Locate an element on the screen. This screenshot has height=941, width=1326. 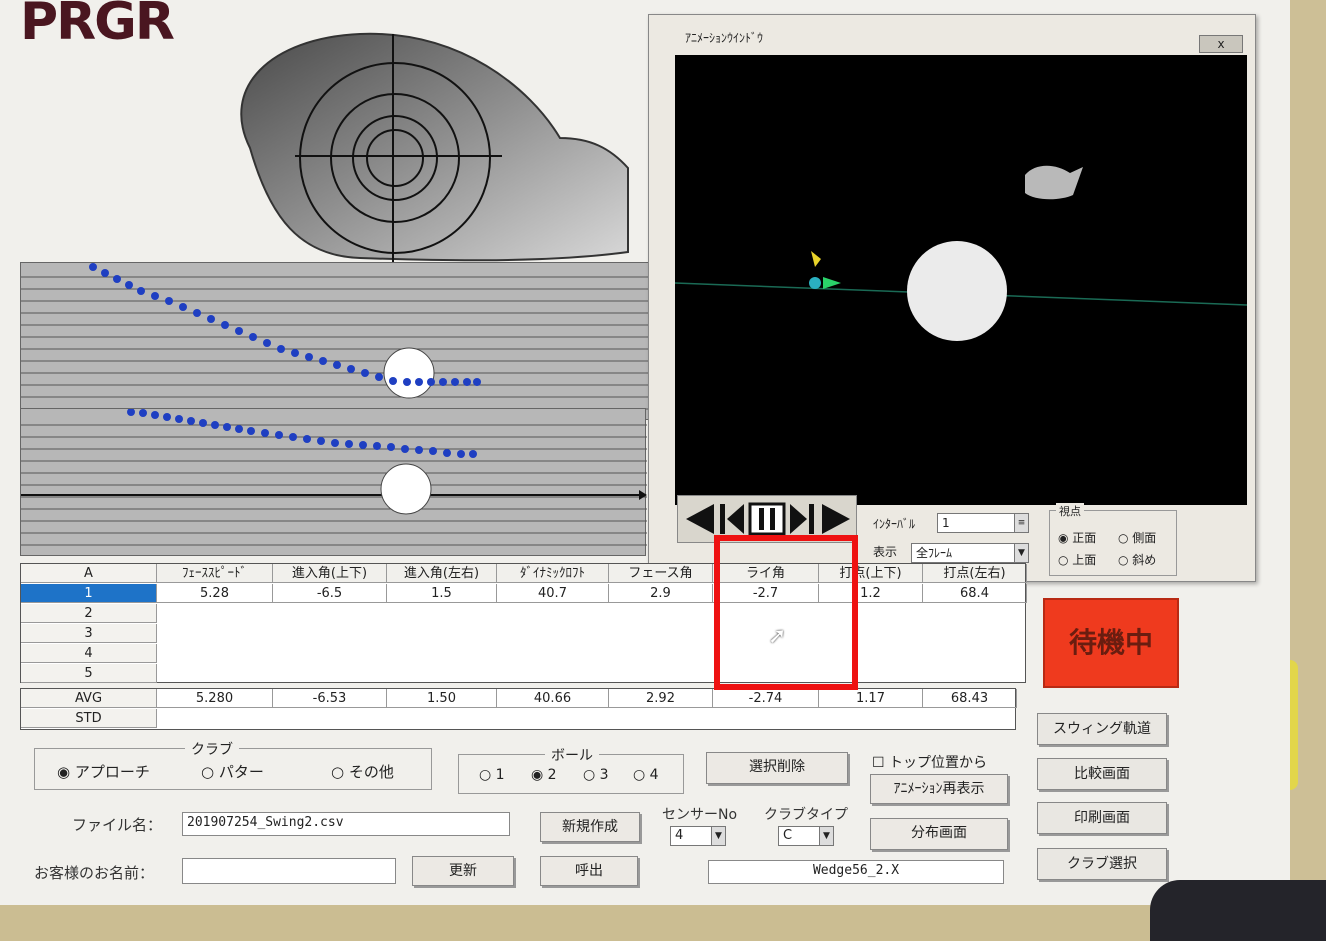
top-position-checkbox: ☐ トップ位置から is located at coordinates (929, 762).